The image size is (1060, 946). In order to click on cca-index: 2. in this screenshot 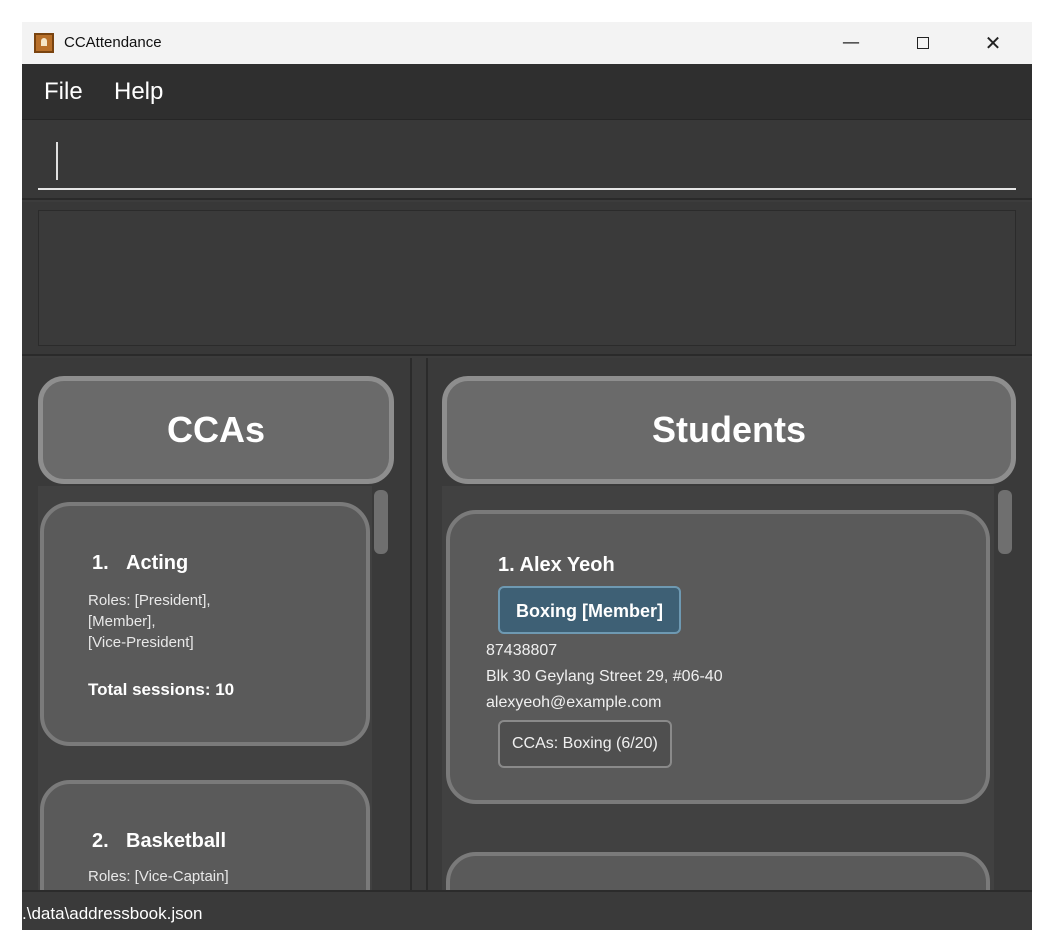, I will do `click(100, 841)`.